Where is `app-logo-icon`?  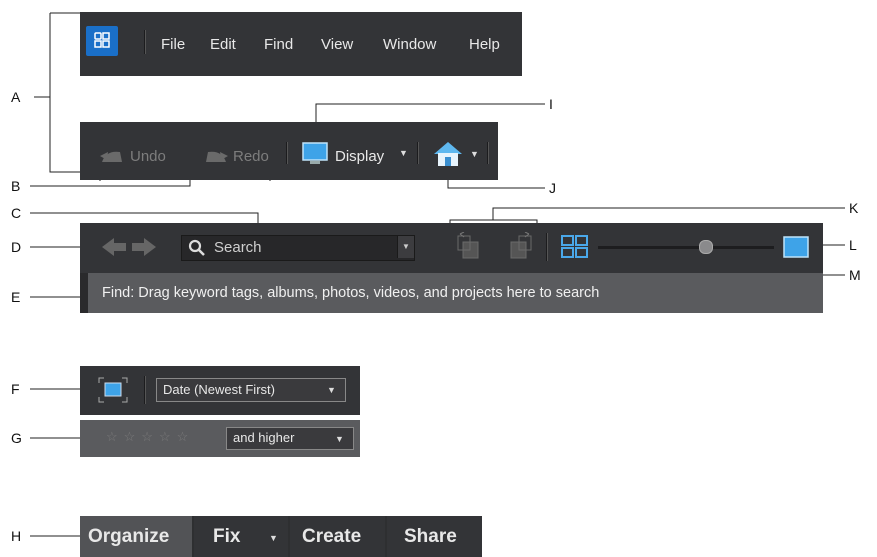
app-logo-icon is located at coordinates (102, 41).